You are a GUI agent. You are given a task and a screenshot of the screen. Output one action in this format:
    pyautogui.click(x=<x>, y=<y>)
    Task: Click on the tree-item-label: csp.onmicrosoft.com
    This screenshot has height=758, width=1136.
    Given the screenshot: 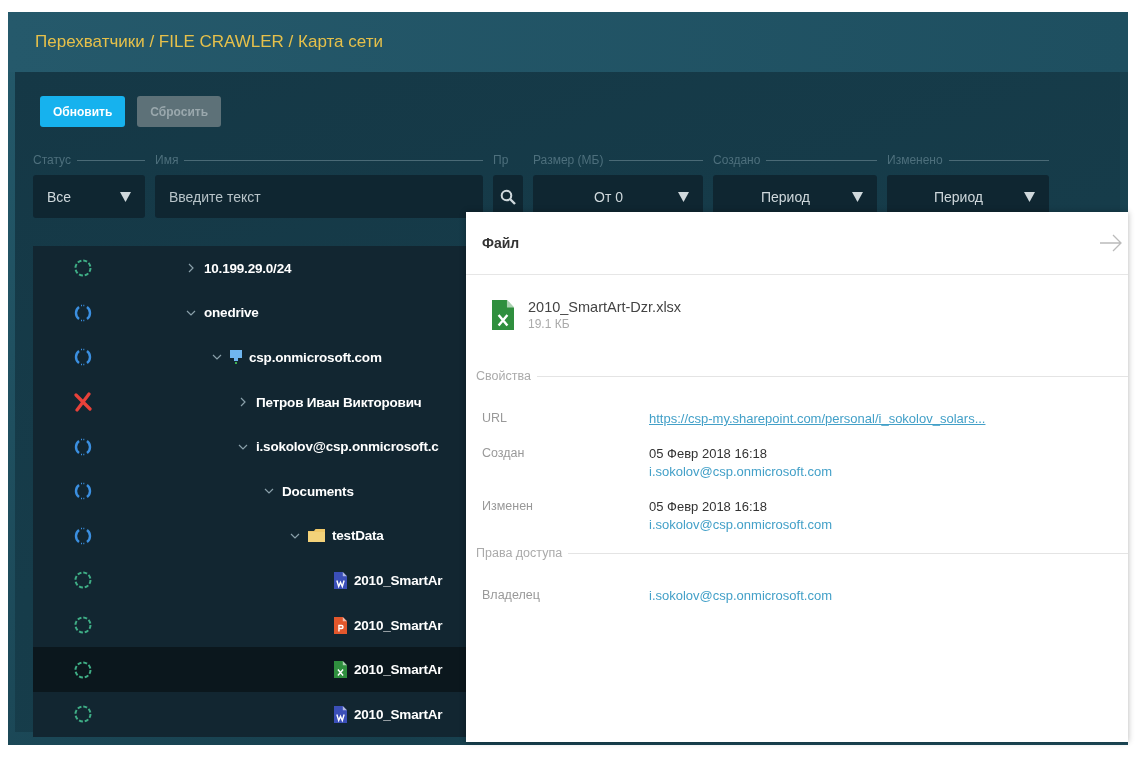 What is the action you would take?
    pyautogui.click(x=315, y=357)
    